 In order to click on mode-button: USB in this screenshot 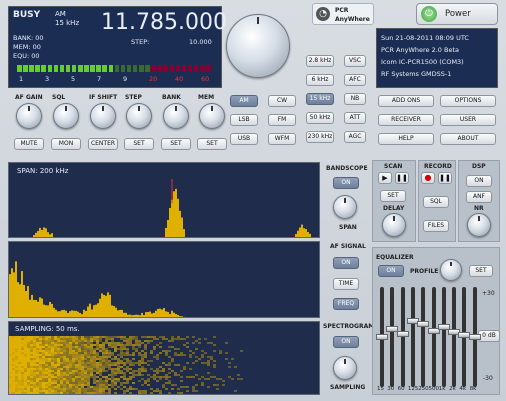, I will do `click(244, 139)`.